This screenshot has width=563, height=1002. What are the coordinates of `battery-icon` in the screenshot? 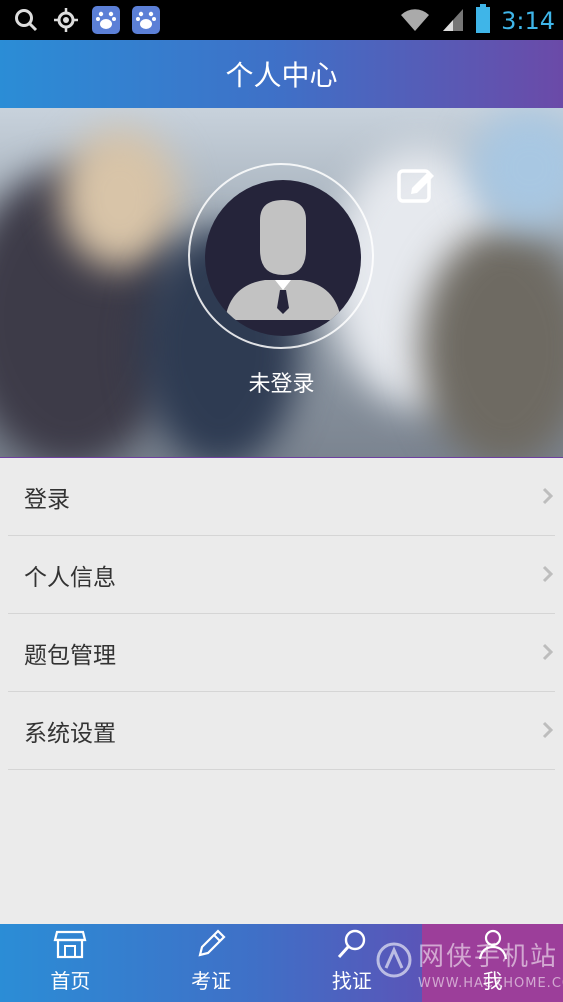 It's located at (483, 21).